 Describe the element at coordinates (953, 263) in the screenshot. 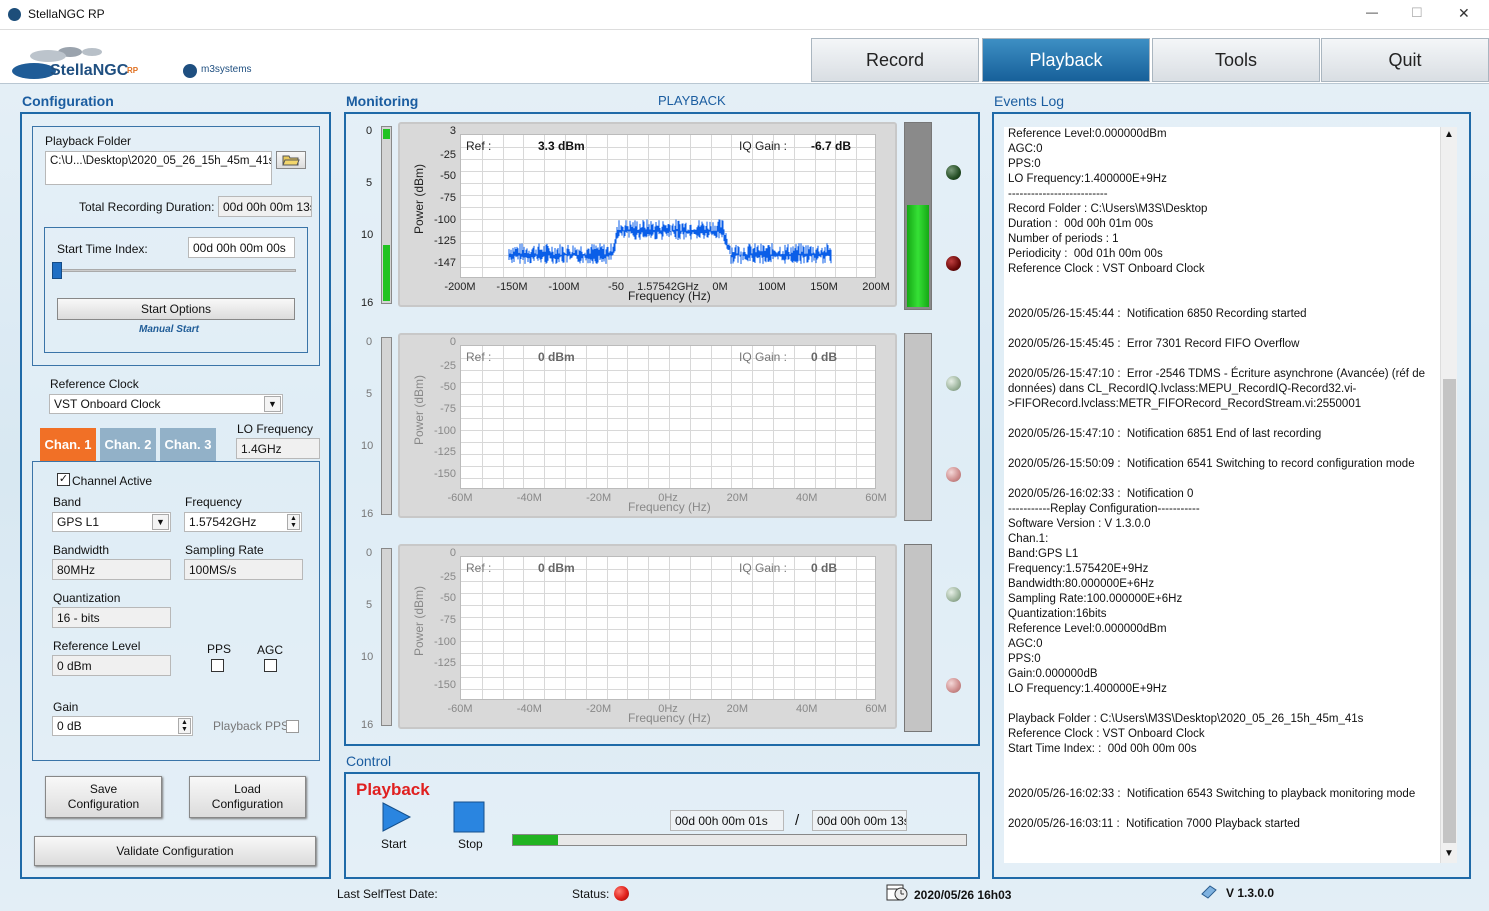

I see `overflow-status-led` at that location.